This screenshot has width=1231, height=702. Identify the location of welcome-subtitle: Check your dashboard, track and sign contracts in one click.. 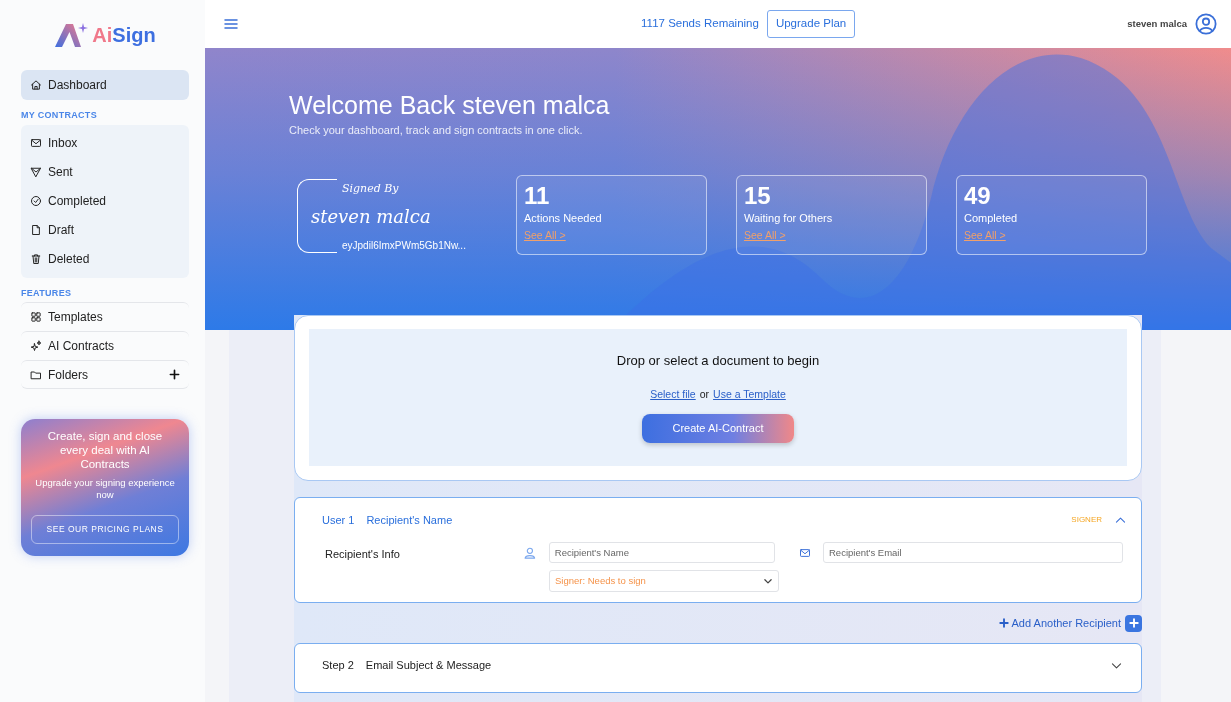
(436, 130).